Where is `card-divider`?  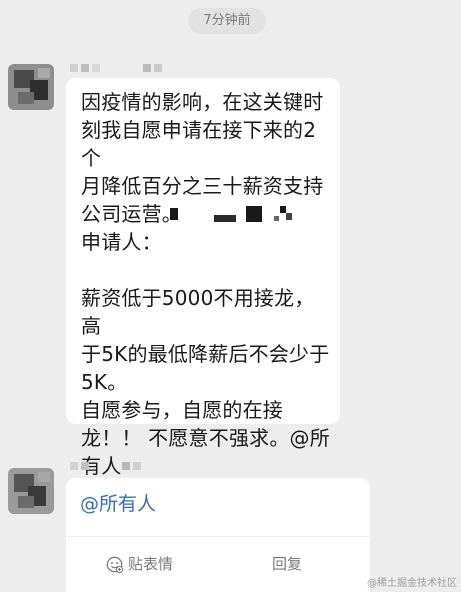
card-divider is located at coordinates (218, 536).